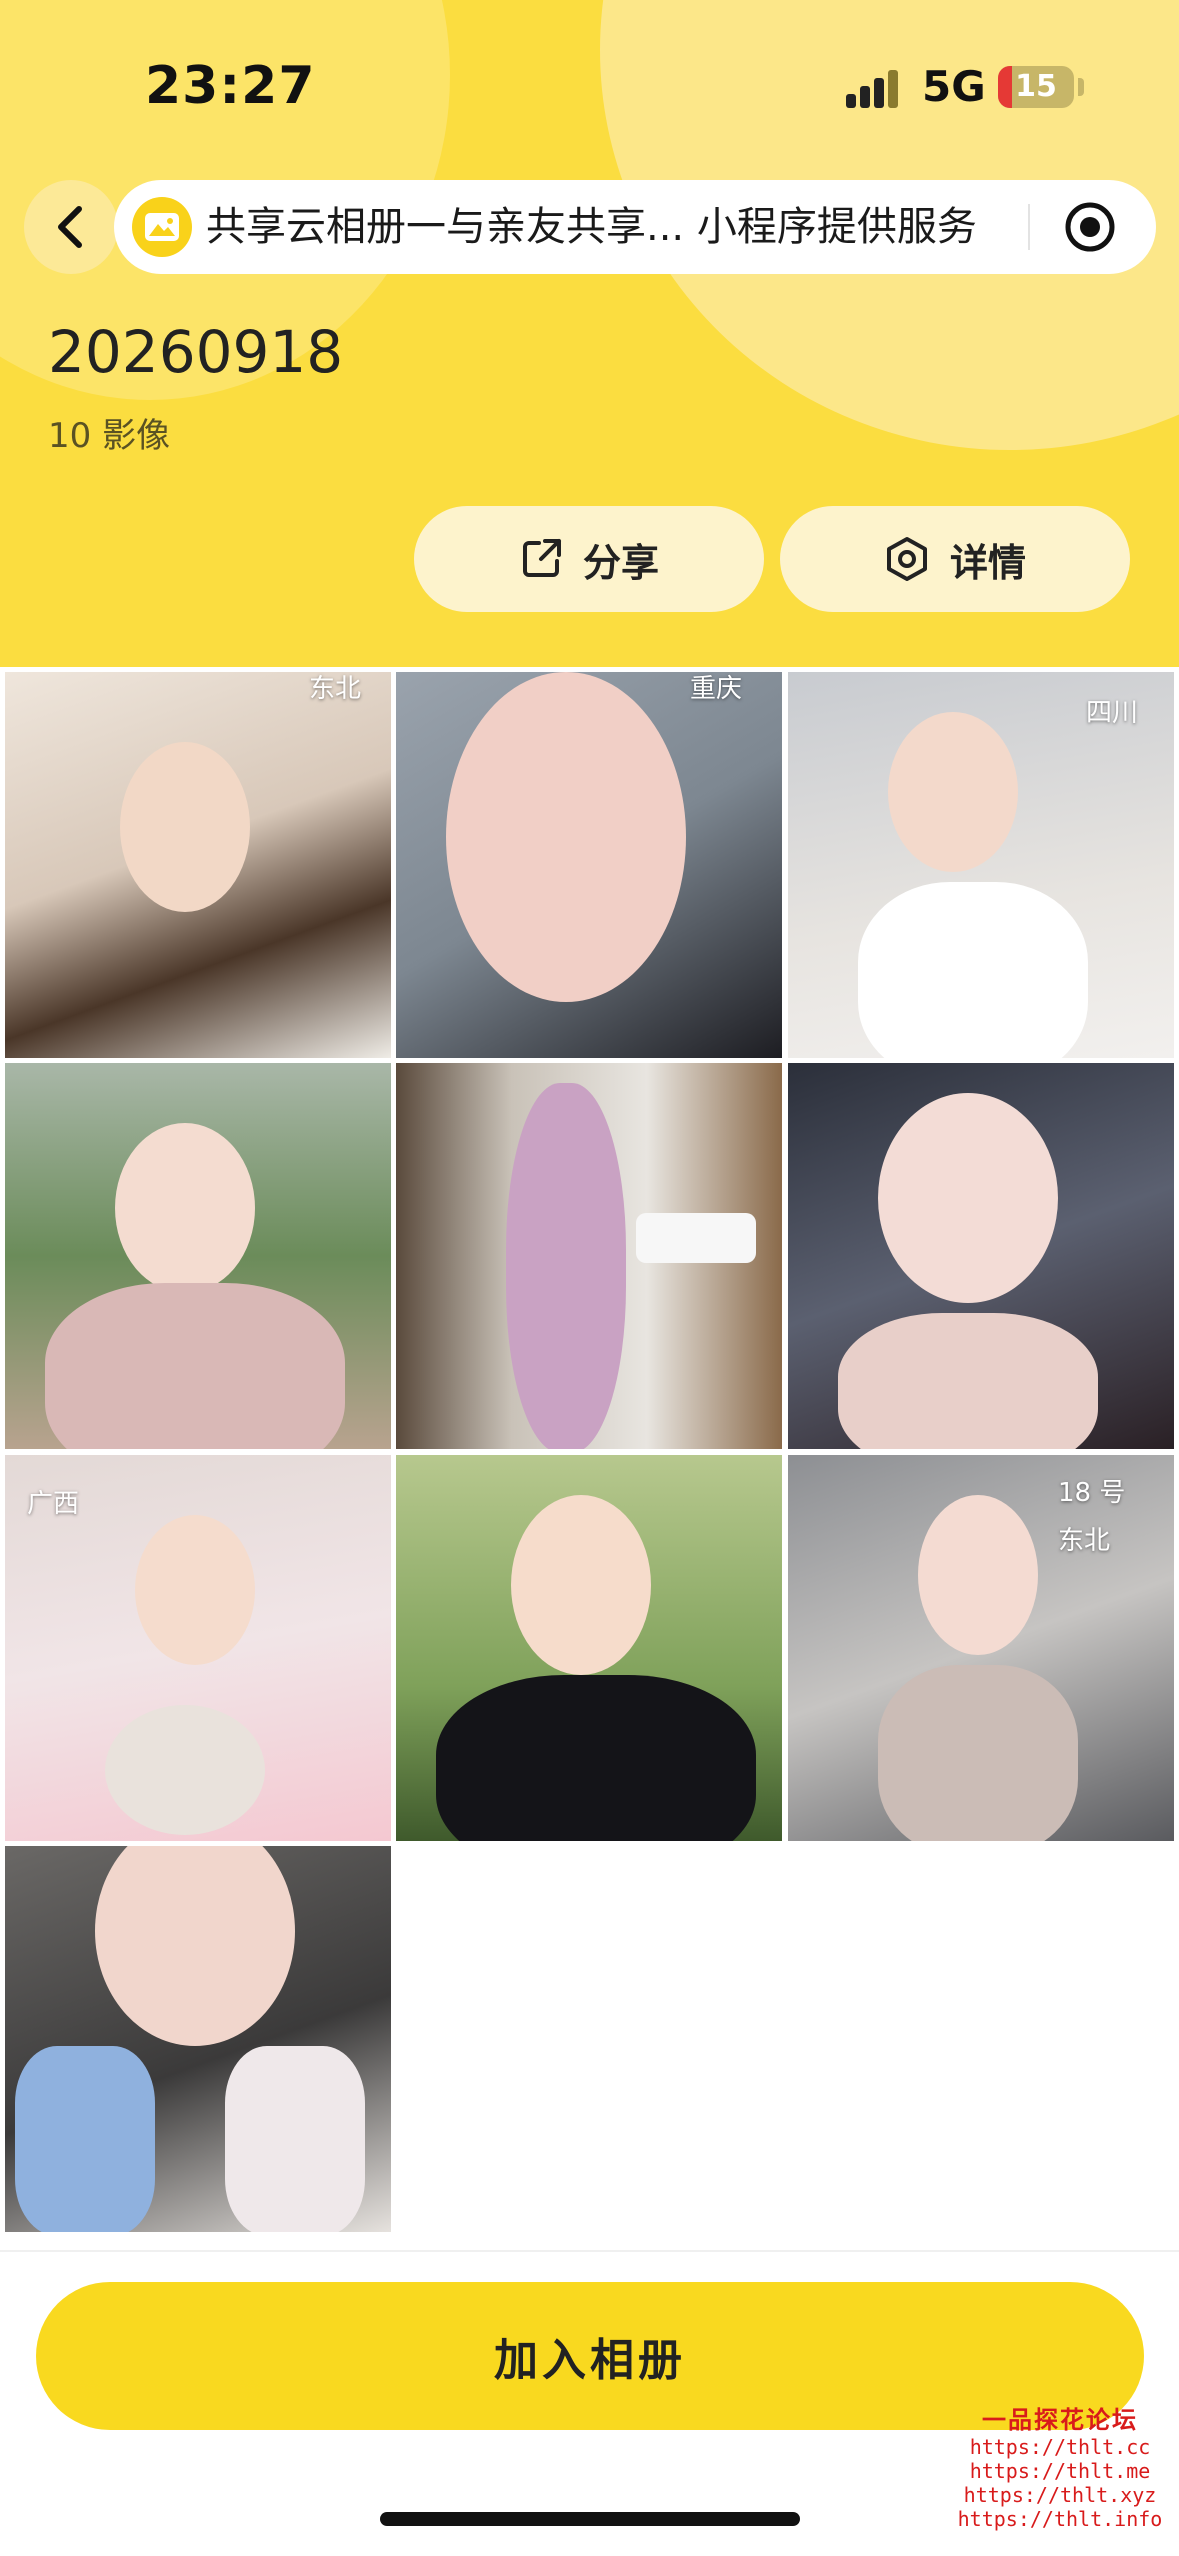  I want to click on photo-tag: 重庆, so click(715, 689).